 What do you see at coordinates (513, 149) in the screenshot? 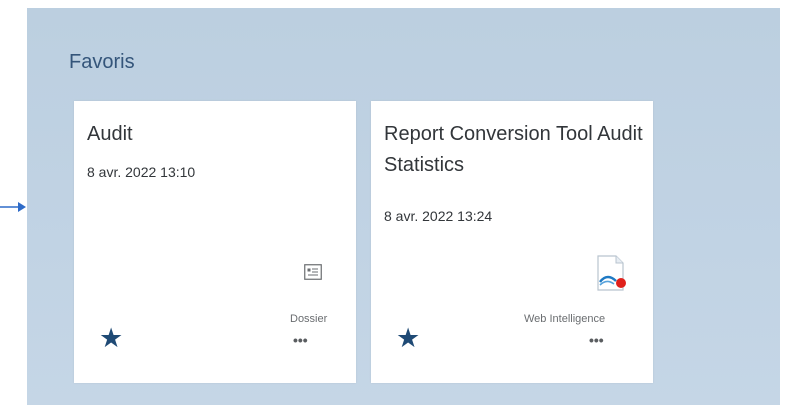
I see `tile-title: Report Conversion Tool Audit Statistics` at bounding box center [513, 149].